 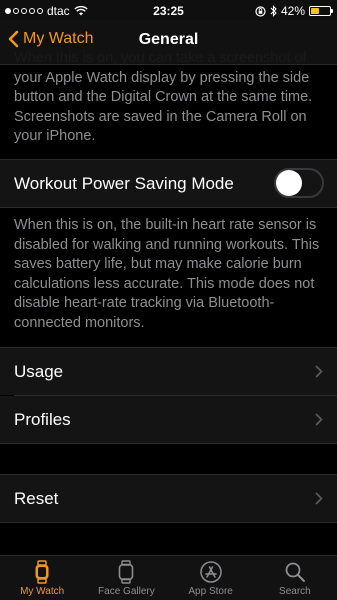 I want to click on tab-my-watch: My Watch, so click(x=42, y=578).